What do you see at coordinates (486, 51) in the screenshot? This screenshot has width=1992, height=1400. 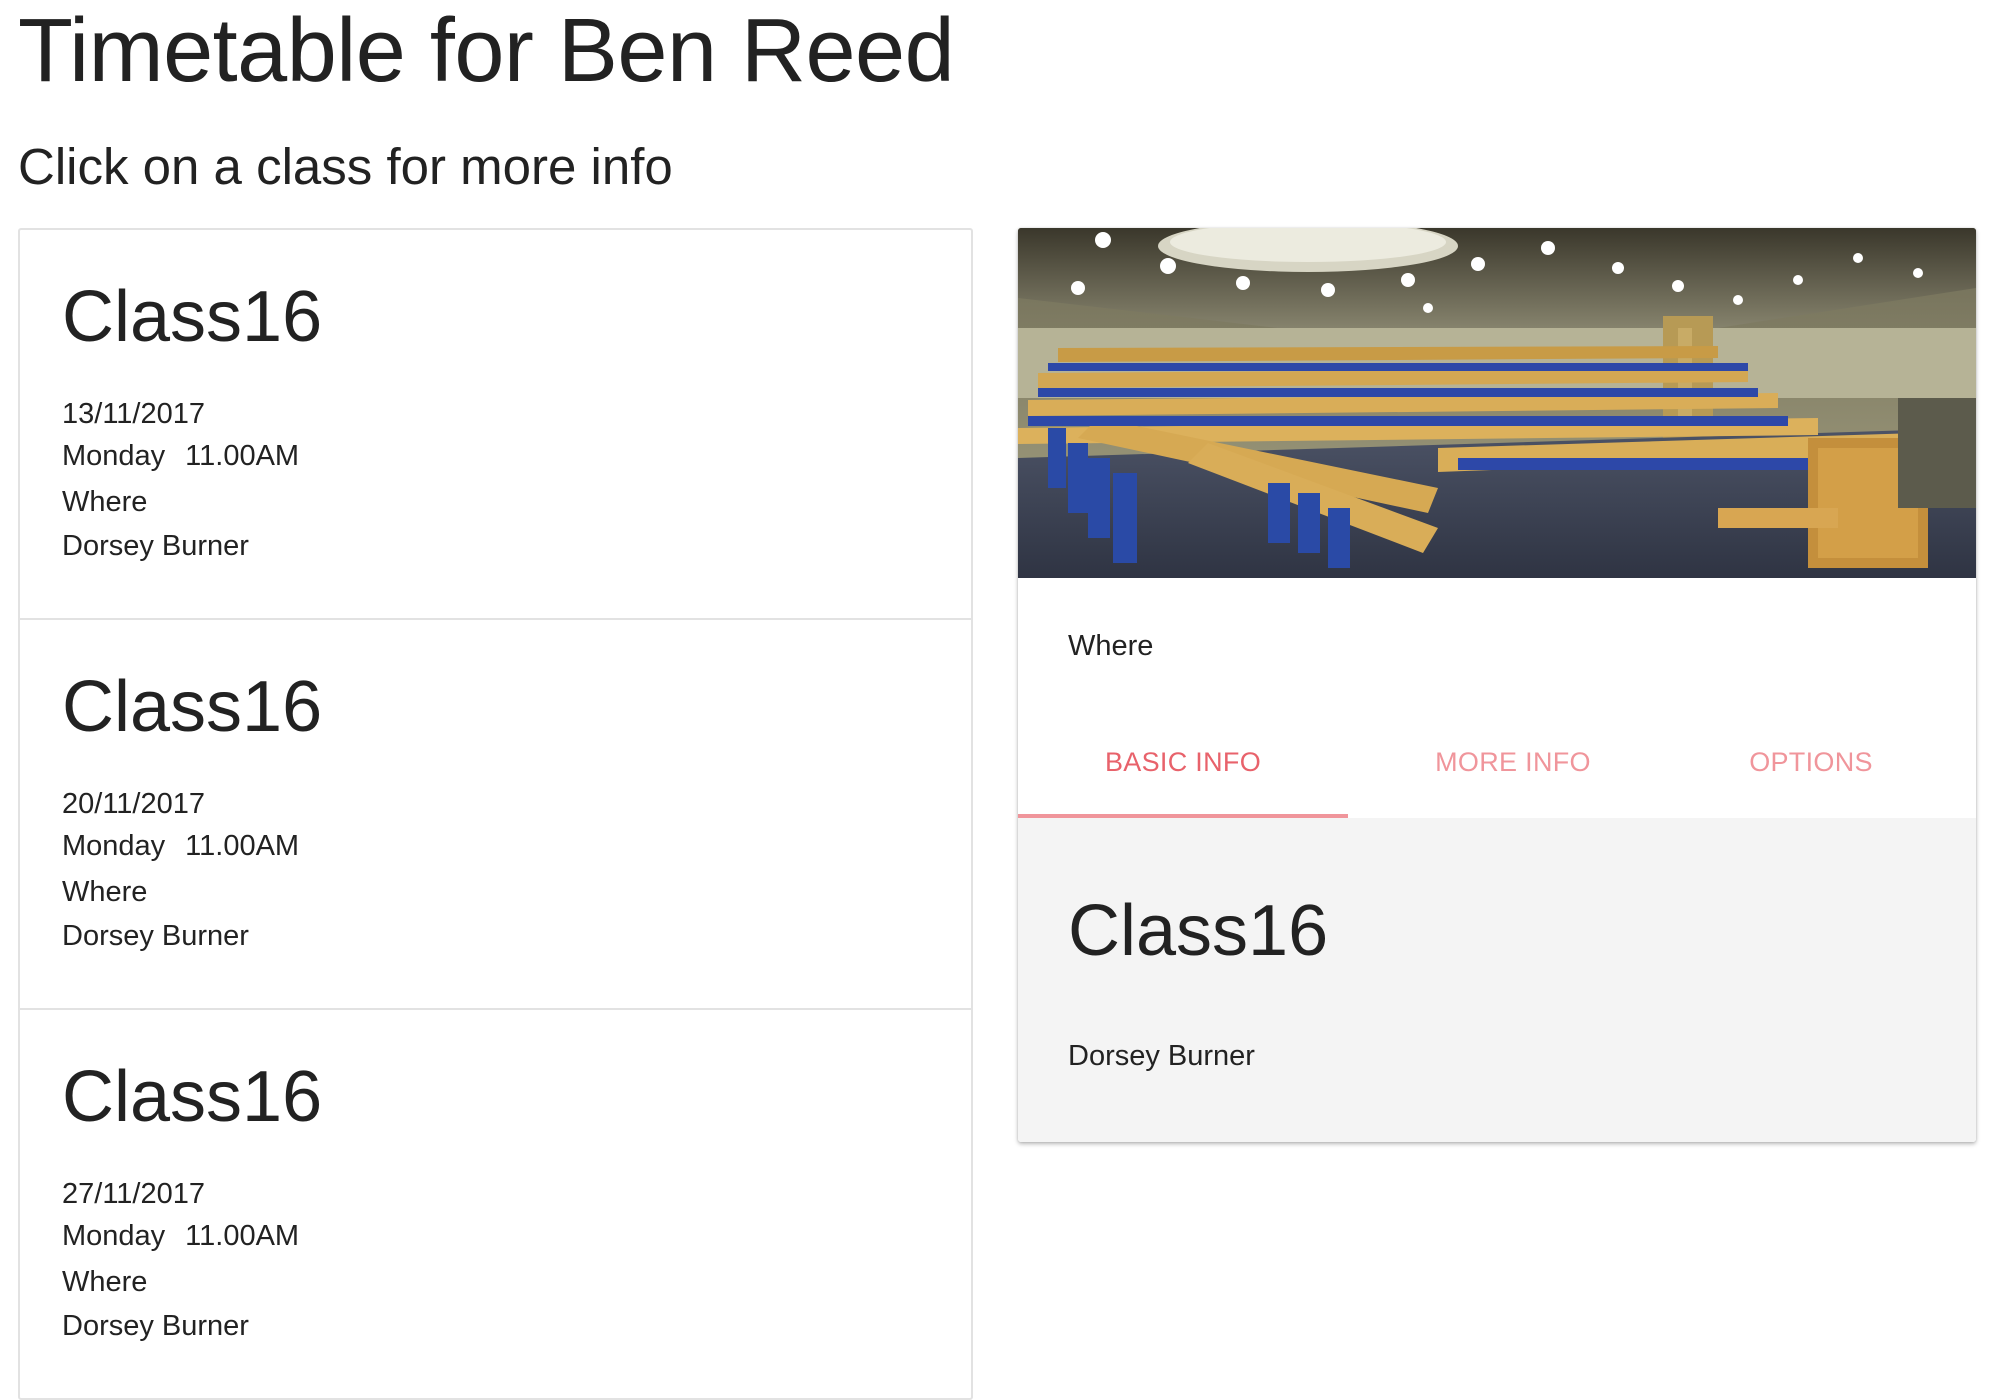 I see `page-title: Timetable for Ben Reed` at bounding box center [486, 51].